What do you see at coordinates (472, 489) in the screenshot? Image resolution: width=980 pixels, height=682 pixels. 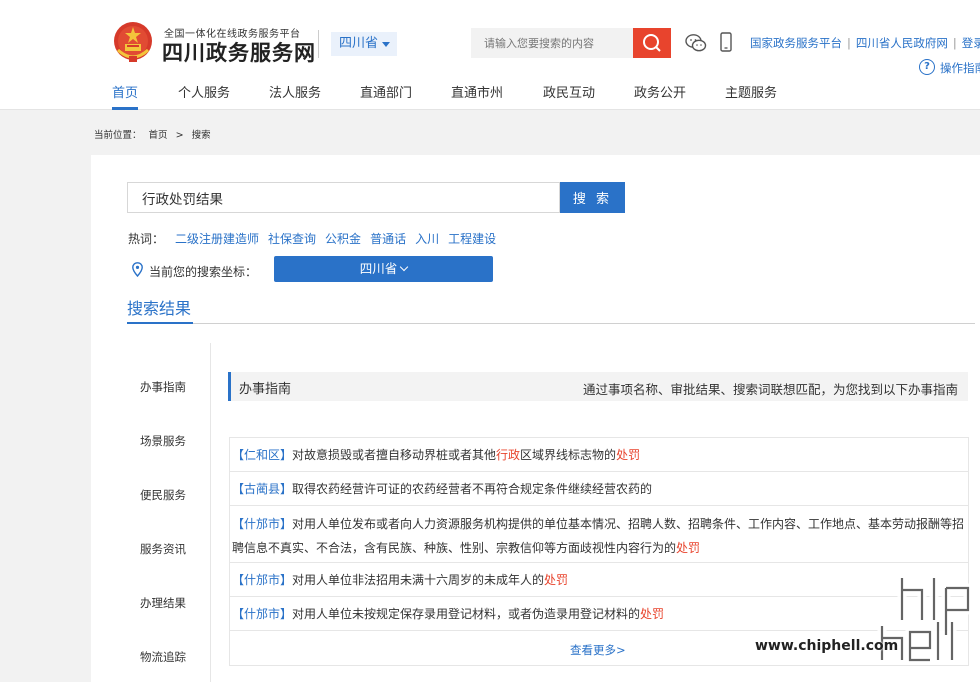 I see `result-text: 取得农药经营许可证的农药经营者不再符合规定条件继续经营农药的` at bounding box center [472, 489].